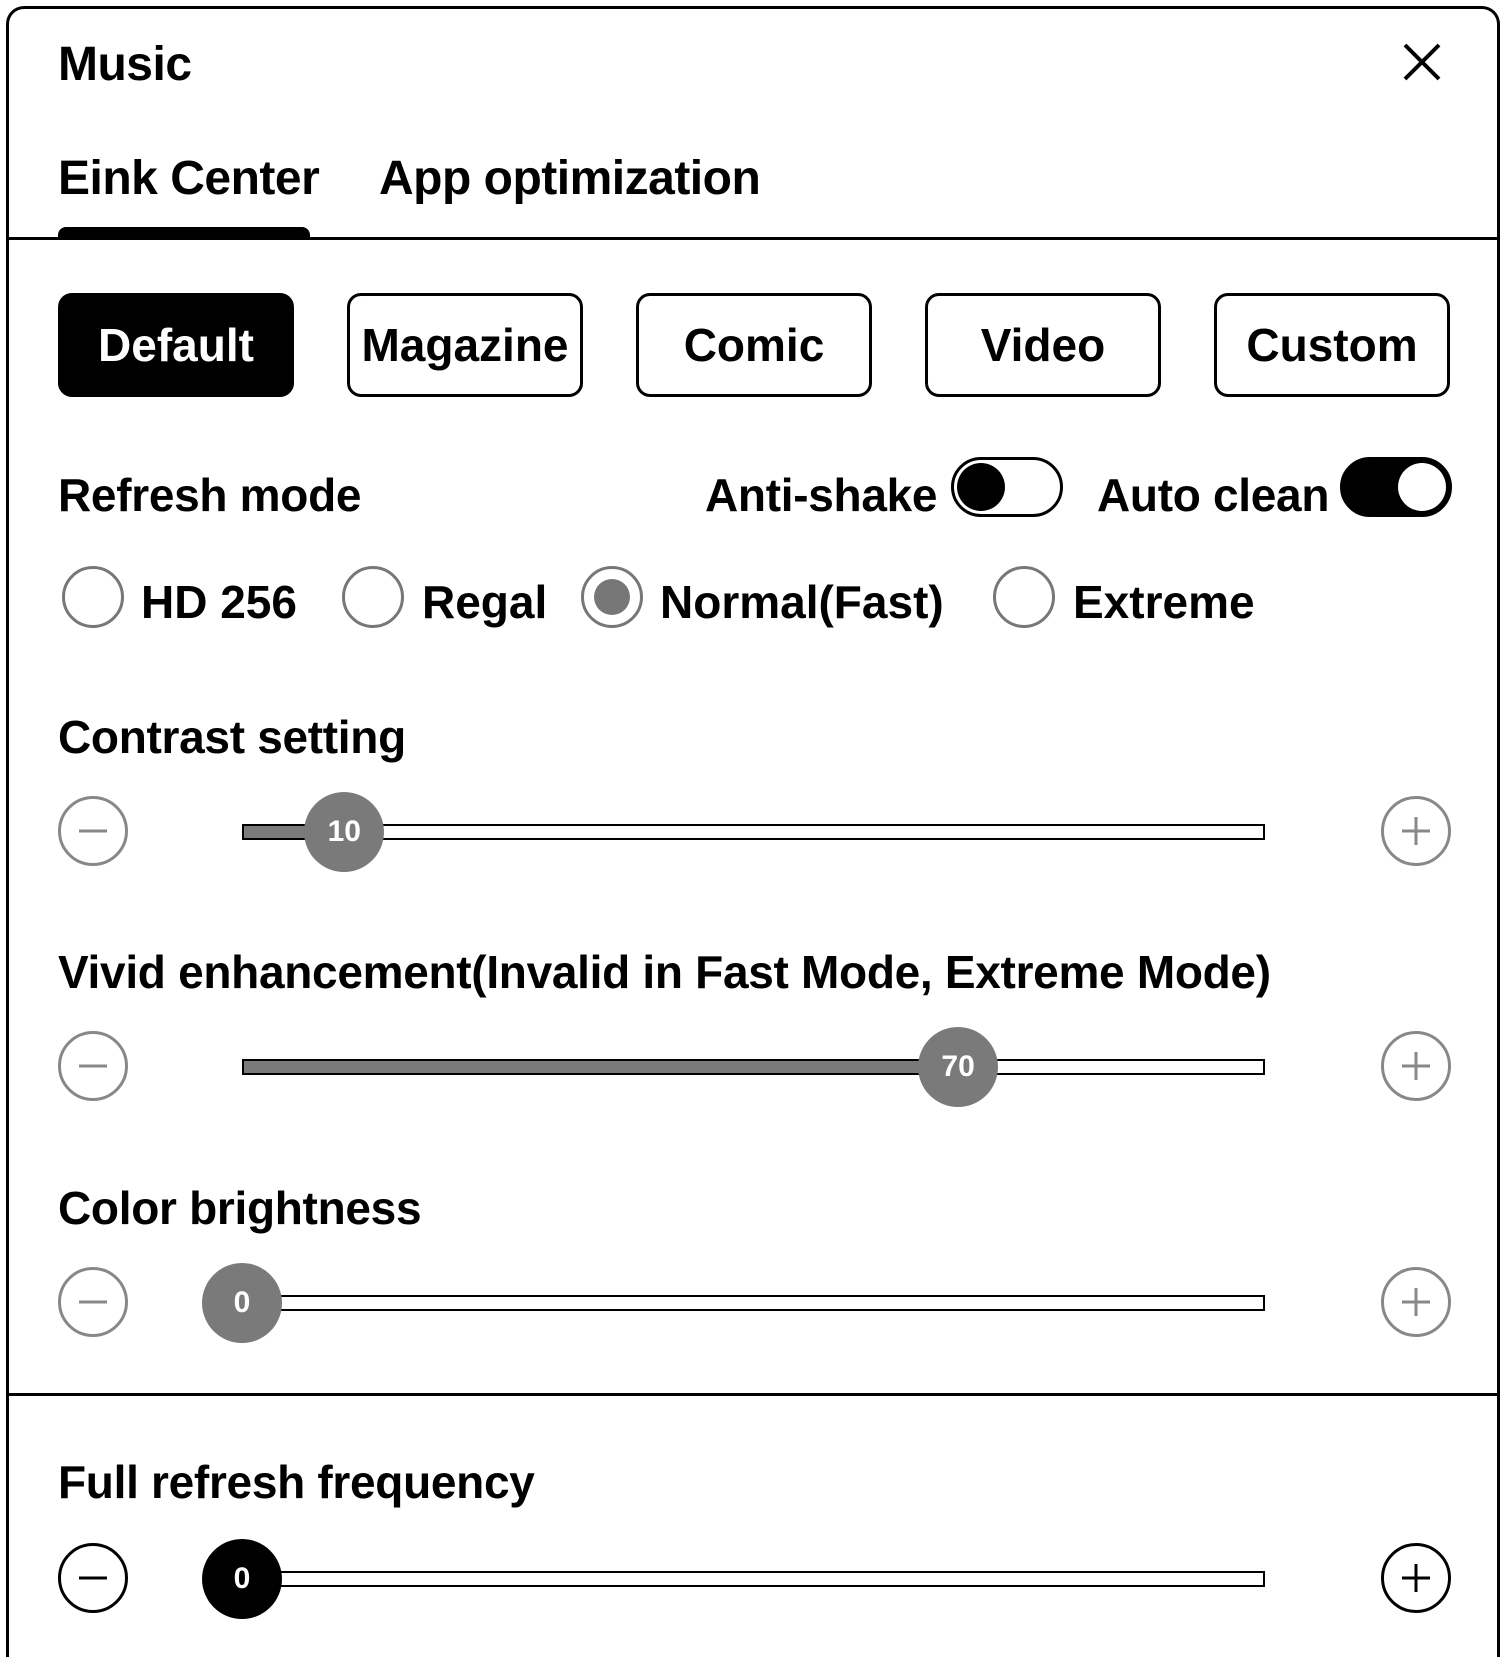 Image resolution: width=1510 pixels, height=1657 pixels. What do you see at coordinates (93, 597) in the screenshot?
I see `radio-hd256` at bounding box center [93, 597].